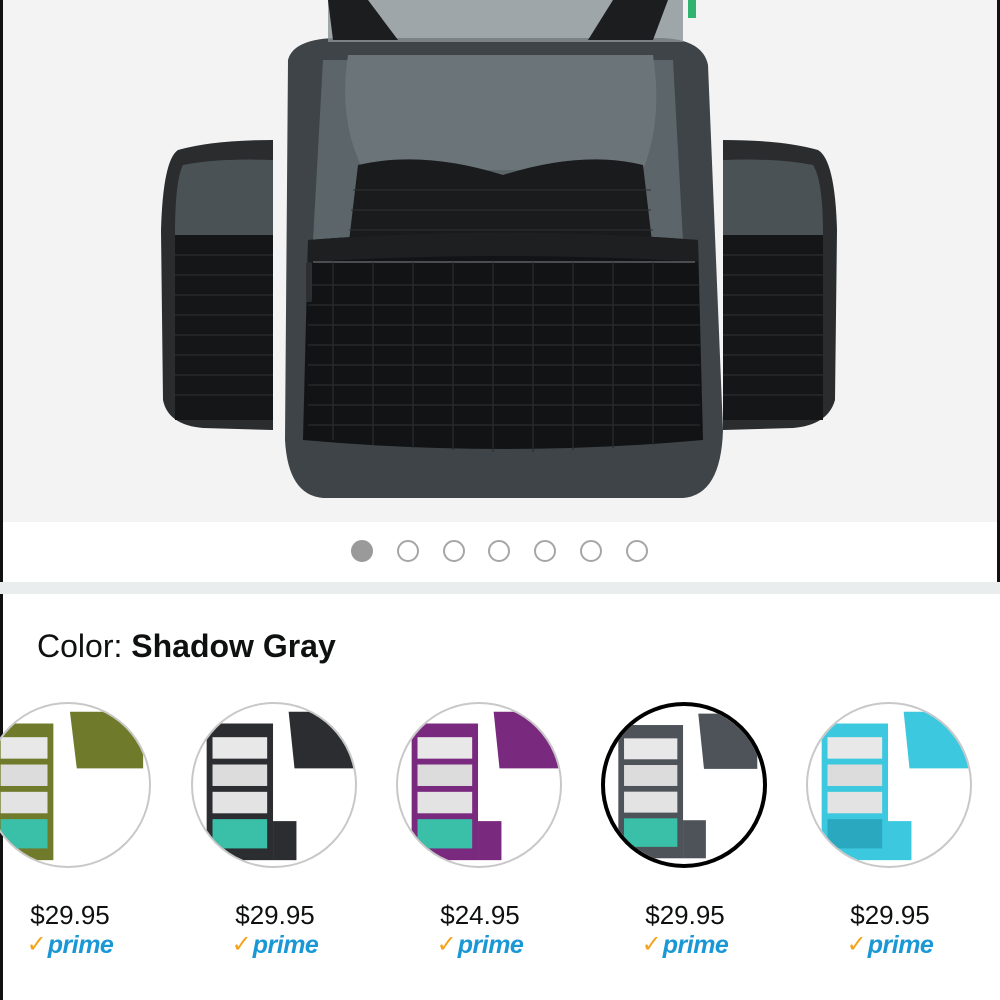  What do you see at coordinates (480, 915) in the screenshot?
I see `swatch-price: $24.95` at bounding box center [480, 915].